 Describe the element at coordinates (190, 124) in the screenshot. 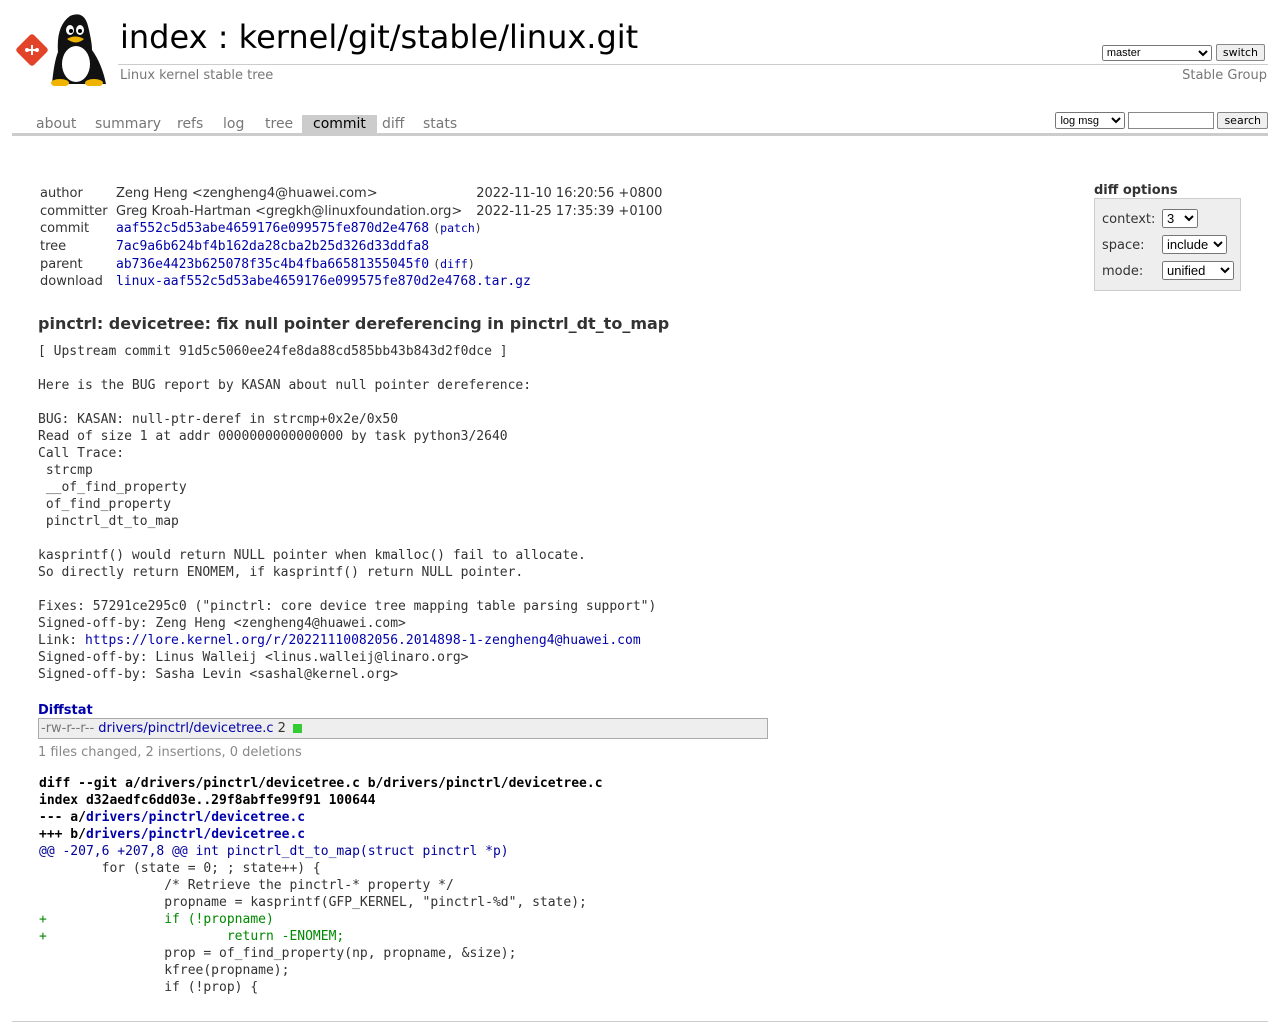

I see `tab-refs: refs` at that location.